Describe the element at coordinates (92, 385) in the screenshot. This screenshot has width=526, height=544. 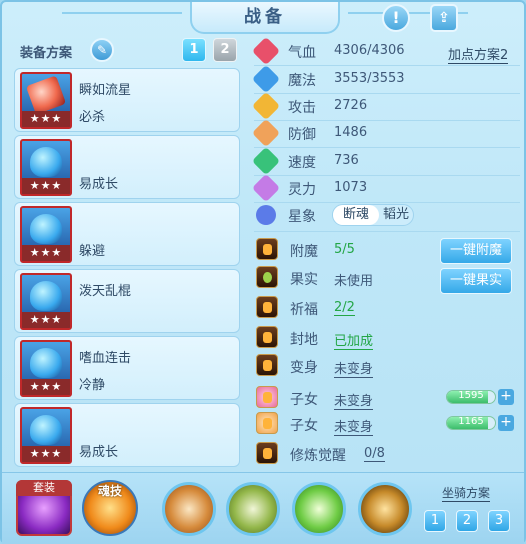
I see `skill-sub: 冷静` at that location.